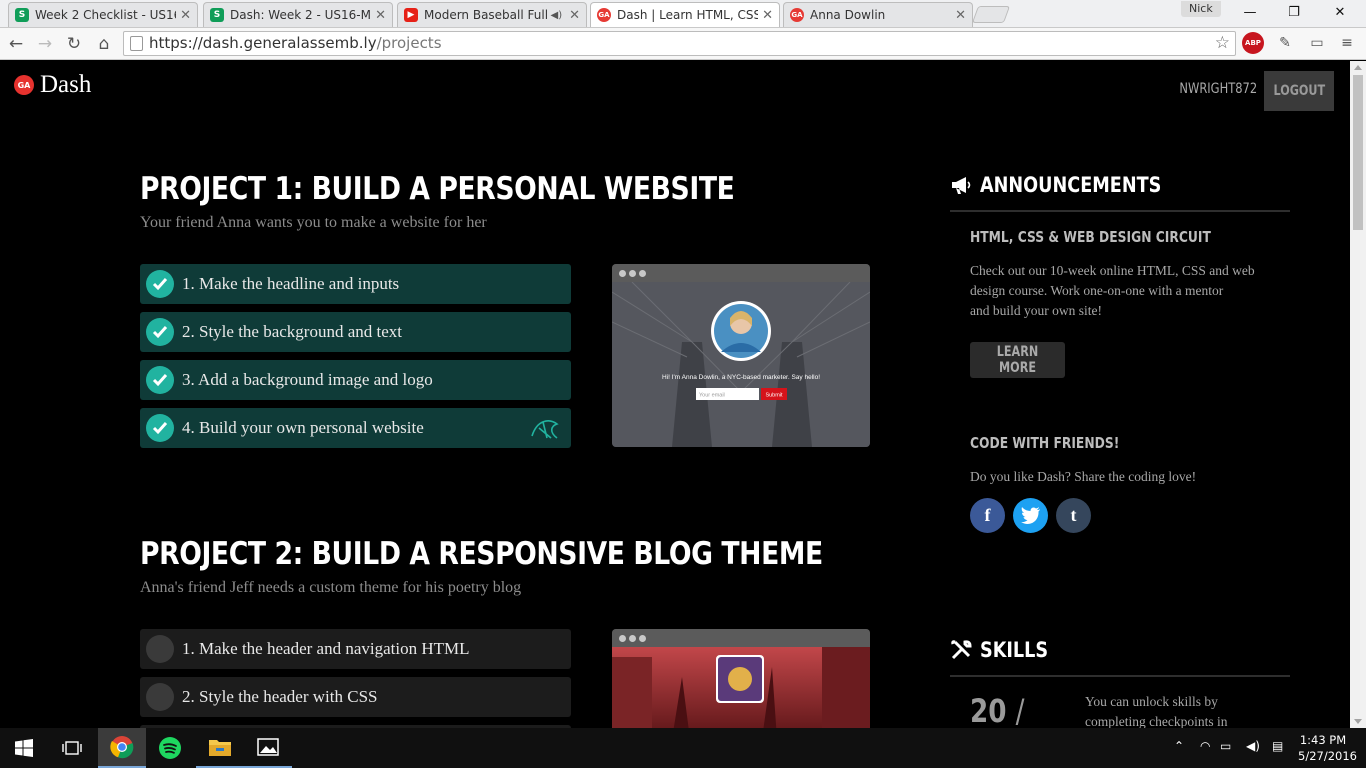  What do you see at coordinates (1358, 721) in the screenshot?
I see `scroll-down-icon` at bounding box center [1358, 721].